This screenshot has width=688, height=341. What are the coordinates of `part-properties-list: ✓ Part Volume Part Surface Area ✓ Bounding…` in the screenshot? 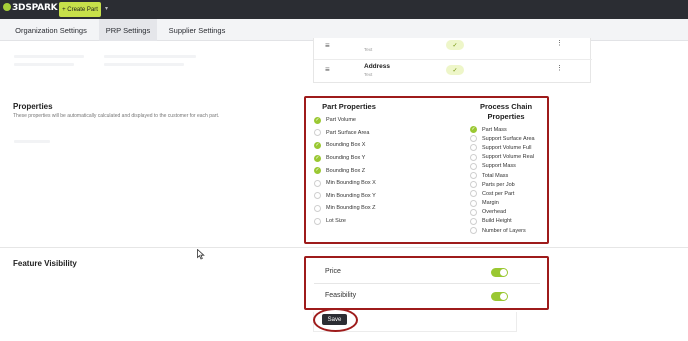 It's located at (345, 170).